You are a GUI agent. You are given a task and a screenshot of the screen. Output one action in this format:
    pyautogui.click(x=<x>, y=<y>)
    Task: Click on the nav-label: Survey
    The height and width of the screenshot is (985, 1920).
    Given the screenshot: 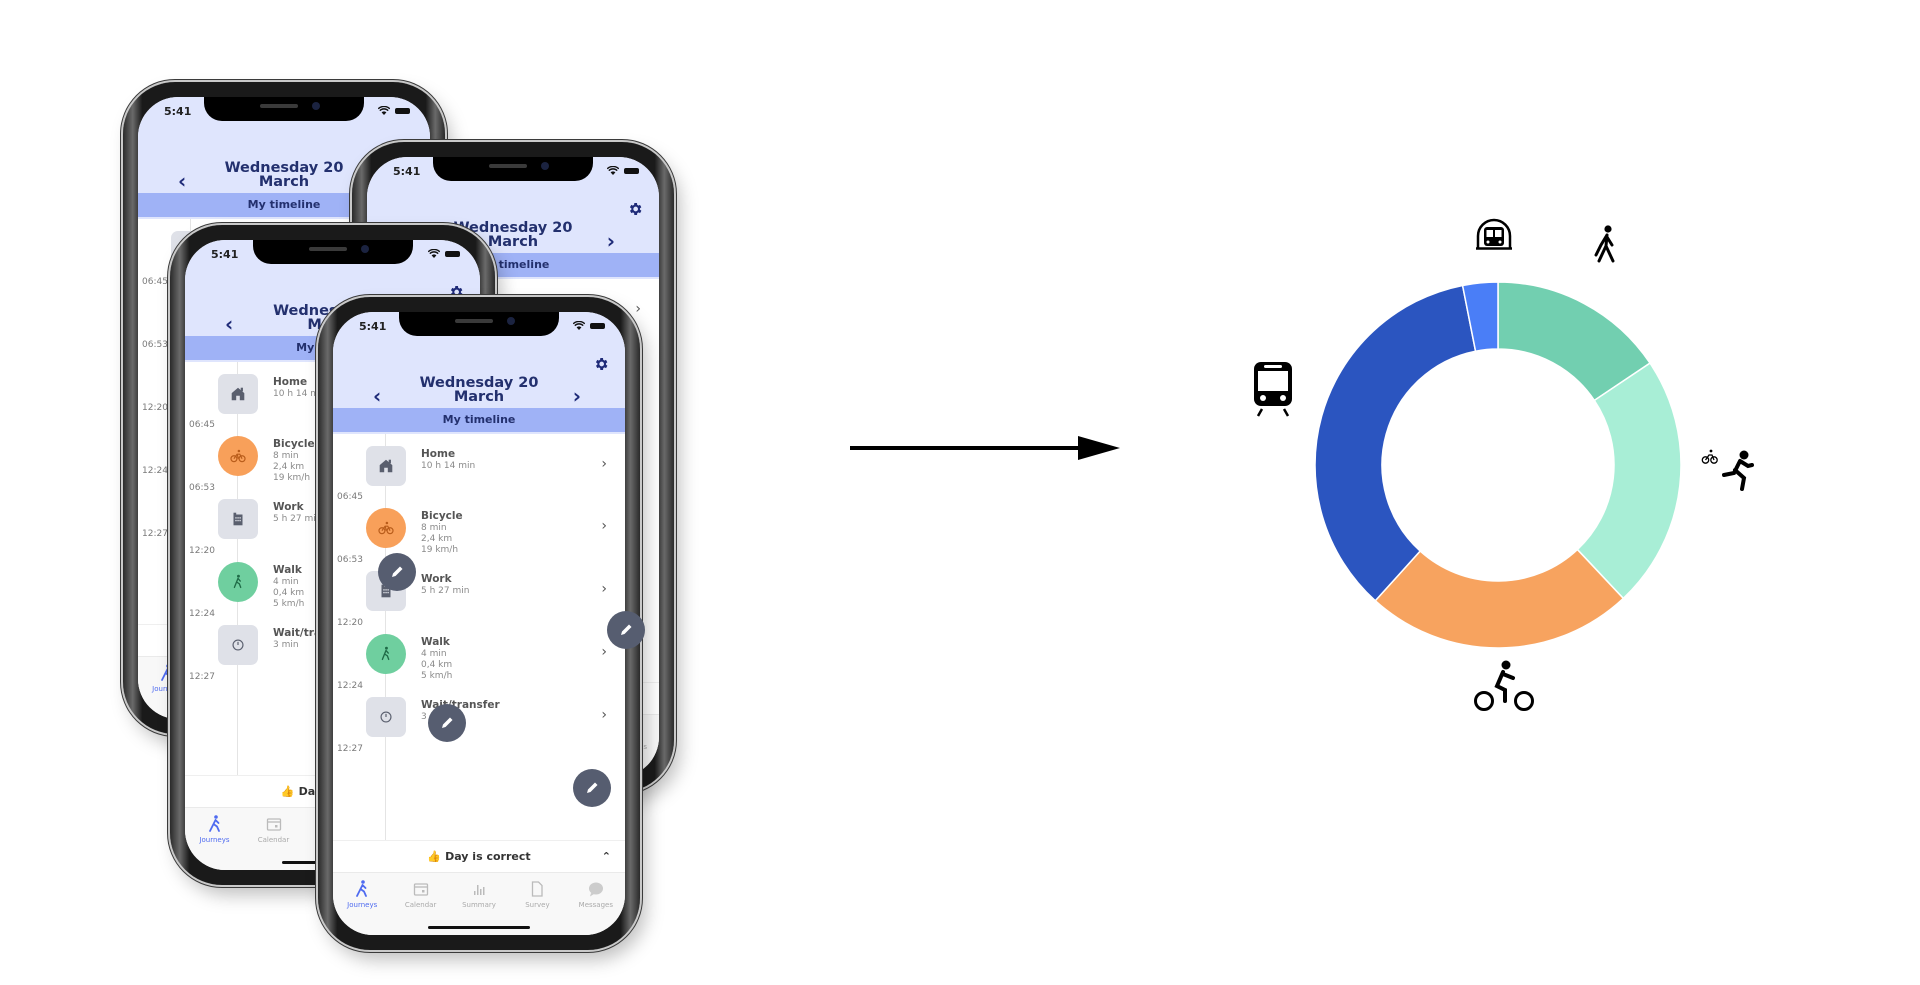 What is the action you would take?
    pyautogui.click(x=537, y=905)
    